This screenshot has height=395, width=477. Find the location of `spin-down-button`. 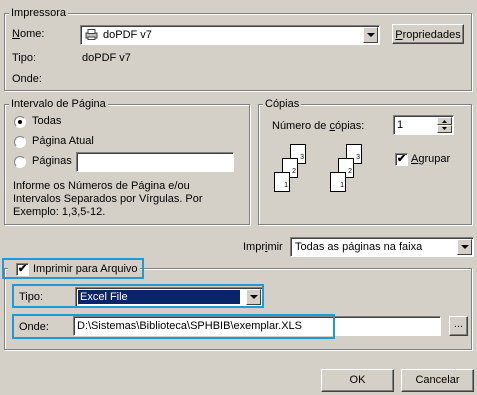

spin-down-button is located at coordinates (444, 129).